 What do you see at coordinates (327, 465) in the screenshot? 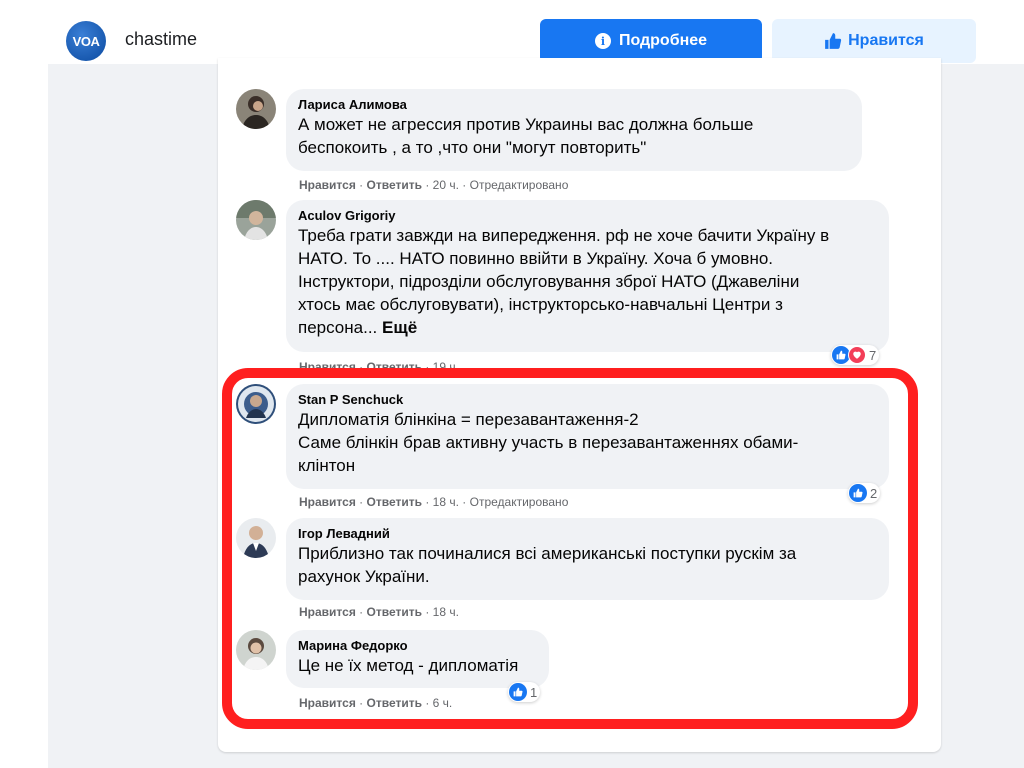
I see `comment-text-line: клінтон` at bounding box center [327, 465].